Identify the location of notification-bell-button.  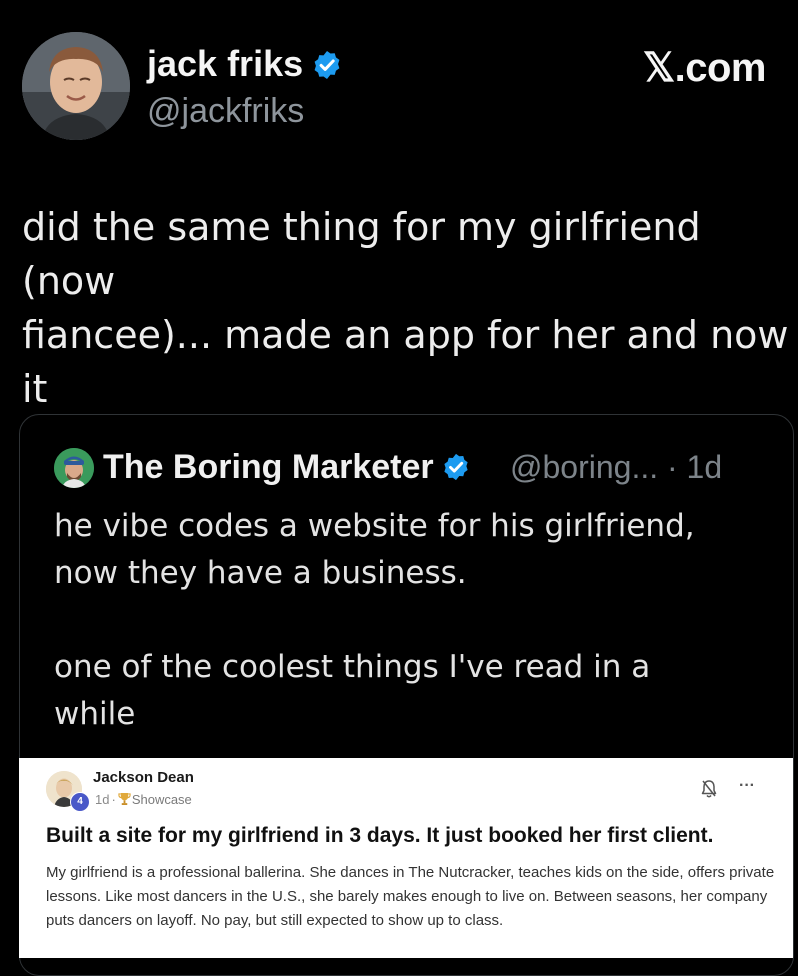
(709, 789).